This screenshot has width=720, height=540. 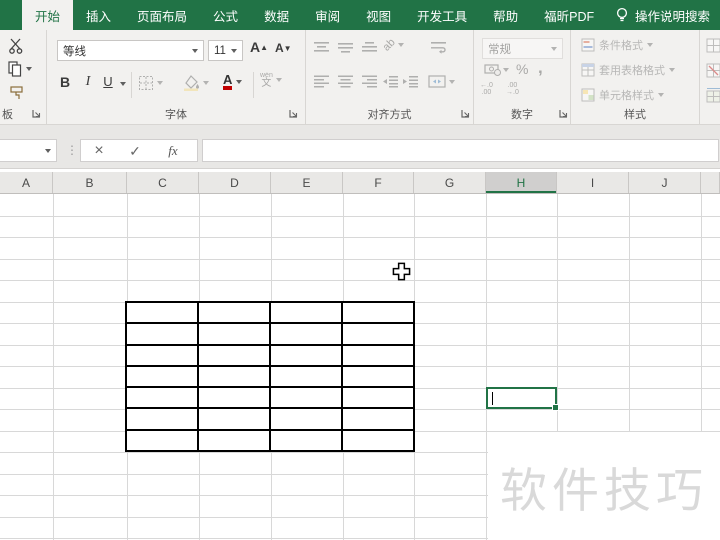 I want to click on font-color-button: A, so click(x=233, y=81).